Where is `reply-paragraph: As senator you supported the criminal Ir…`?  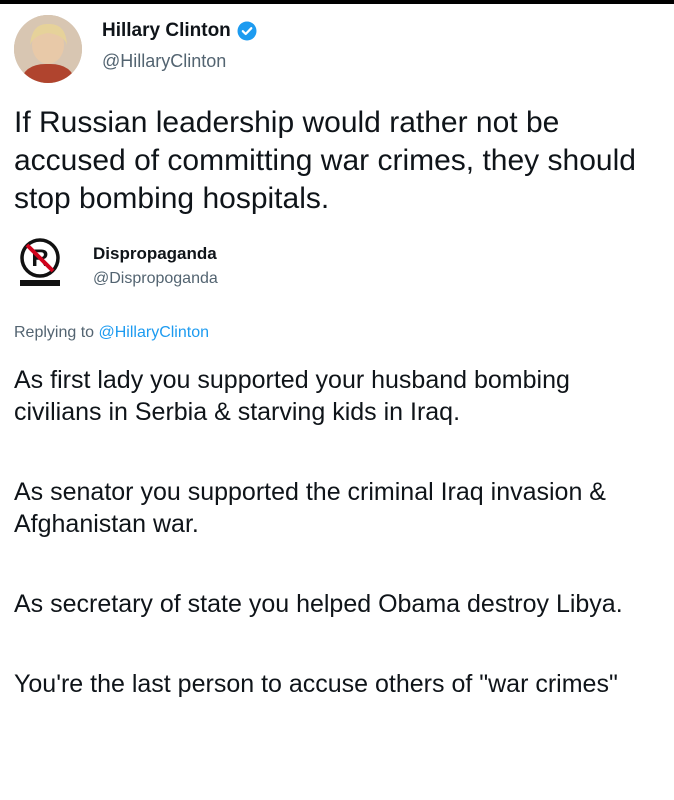 reply-paragraph: As senator you supported the criminal Ir… is located at coordinates (310, 508).